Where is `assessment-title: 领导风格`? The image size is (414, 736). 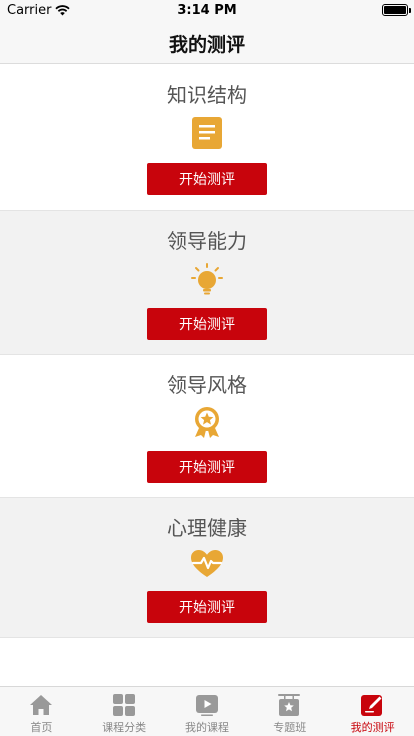 assessment-title: 领导风格 is located at coordinates (207, 385).